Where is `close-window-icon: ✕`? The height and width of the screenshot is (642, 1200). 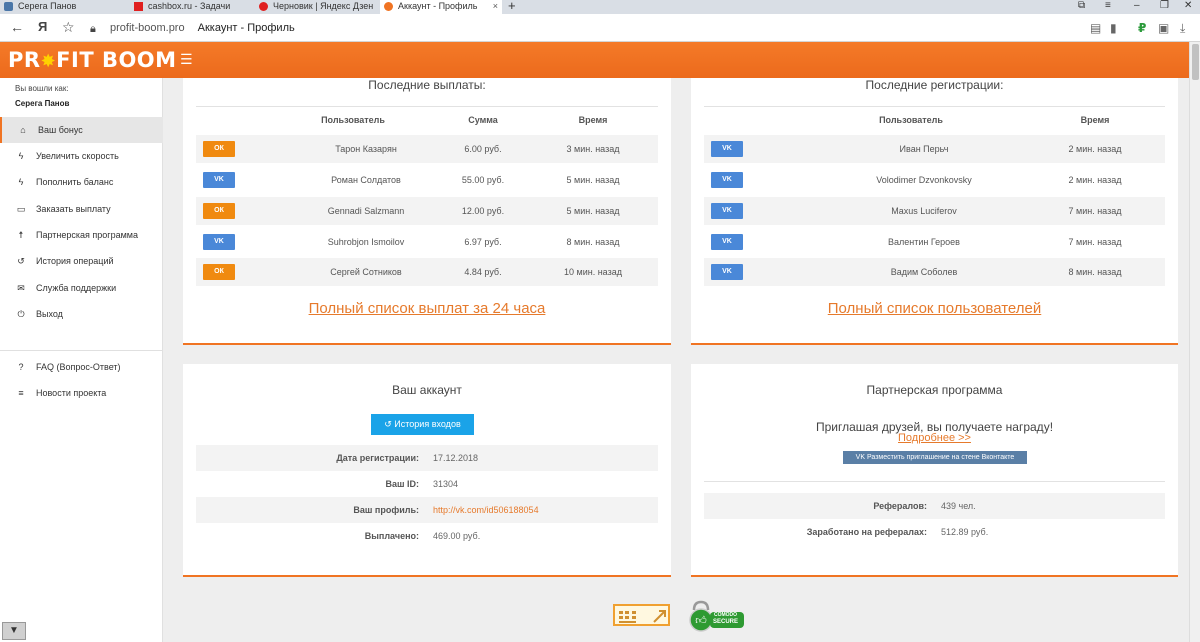
close-window-icon: ✕ is located at coordinates (1188, 6).